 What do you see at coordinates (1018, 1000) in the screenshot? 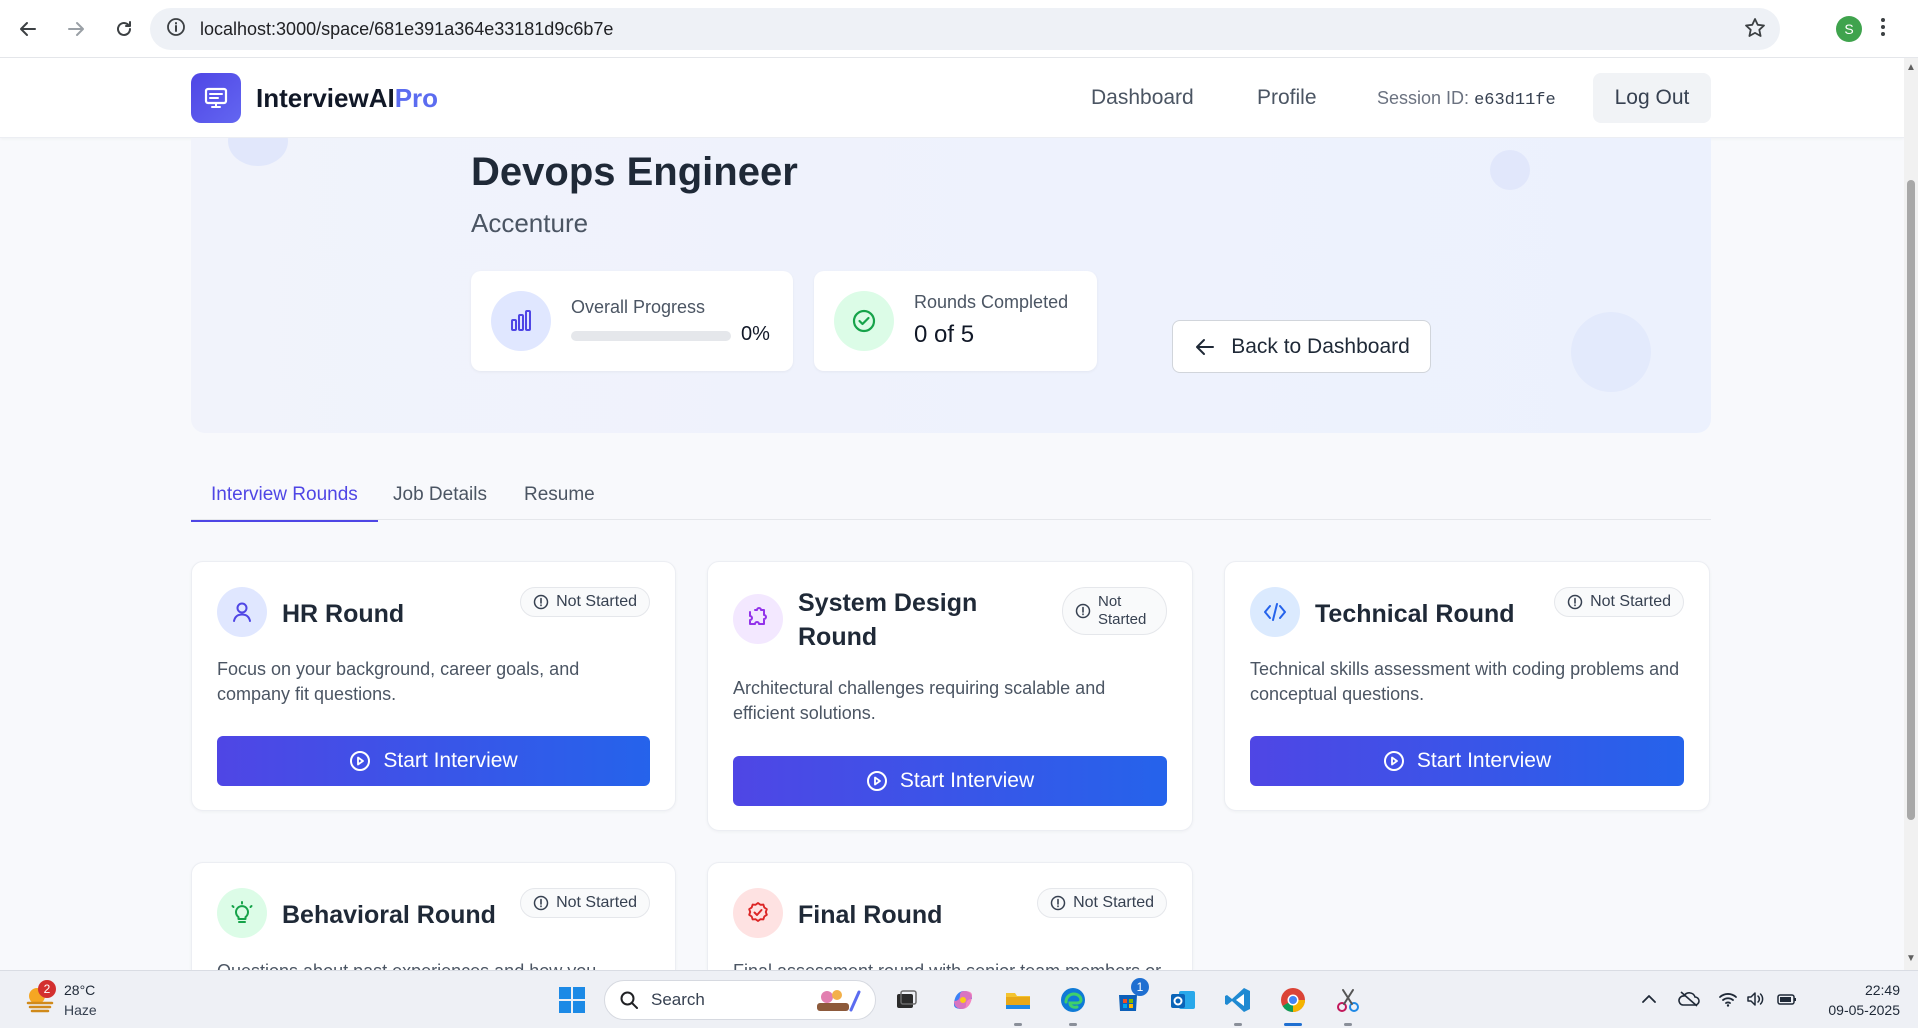
I see `file-explorer-icon` at bounding box center [1018, 1000].